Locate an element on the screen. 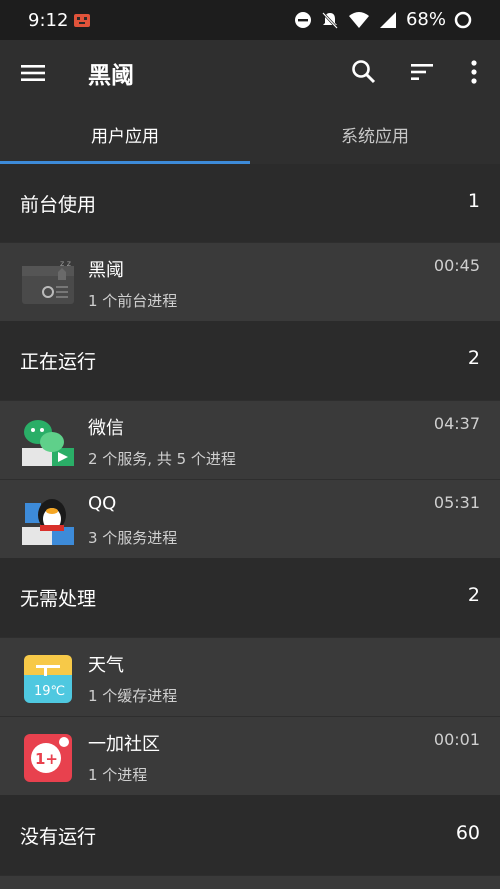 The width and height of the screenshot is (500, 889). app-row-wechat: 微信 2 个服务, 共 5 个进程 04:37 is located at coordinates (250, 439).